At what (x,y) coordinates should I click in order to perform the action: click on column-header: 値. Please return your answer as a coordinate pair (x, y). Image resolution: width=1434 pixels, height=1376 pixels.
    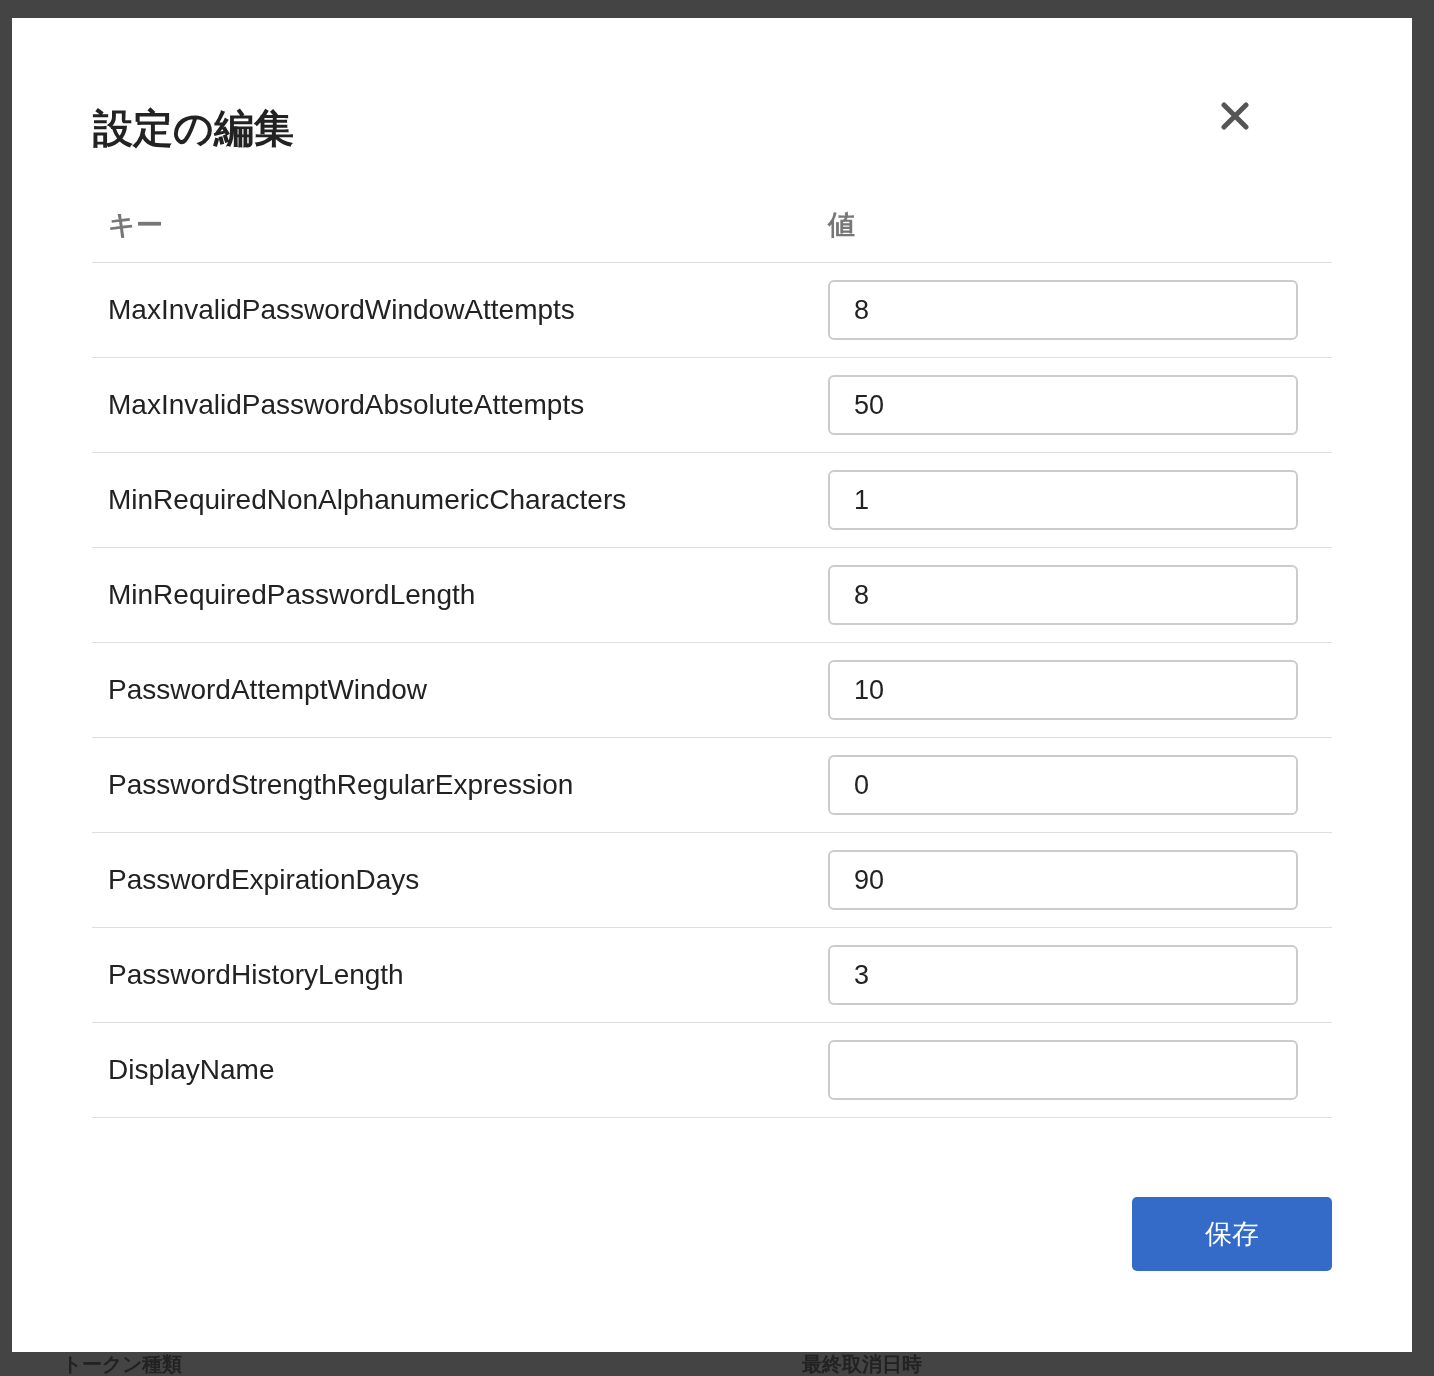
    Looking at the image, I should click on (841, 224).